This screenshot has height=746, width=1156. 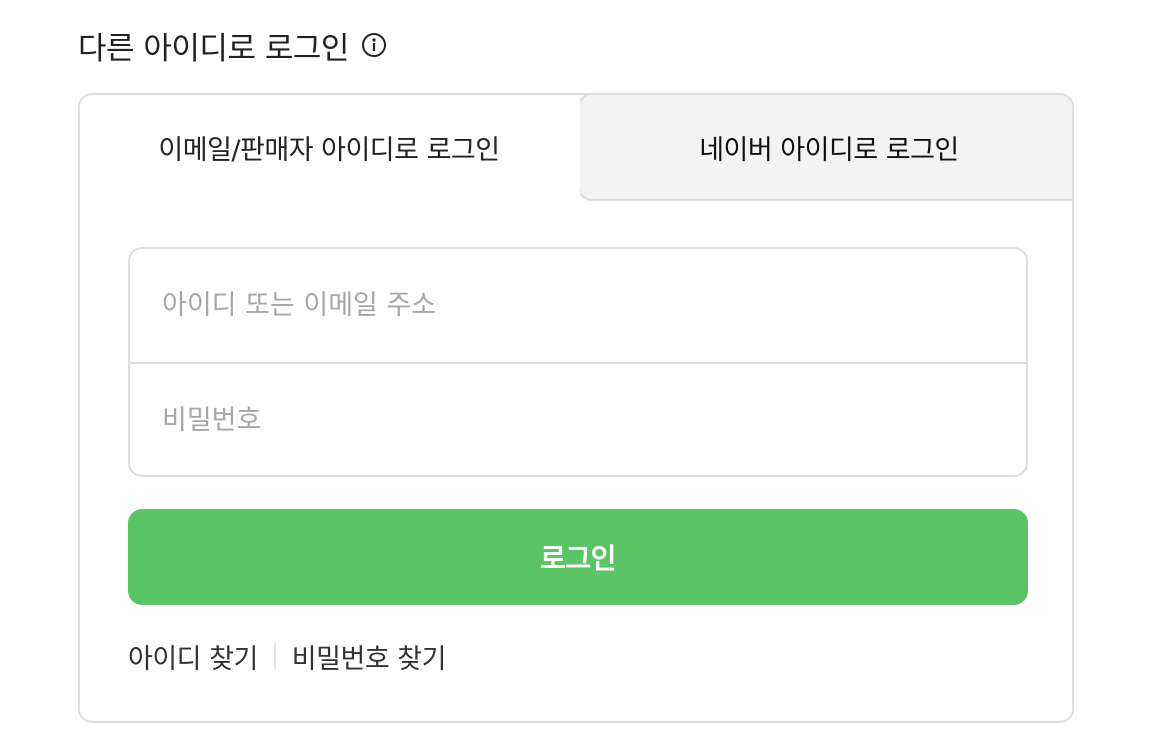 What do you see at coordinates (829, 150) in the screenshot?
I see `tab-label: 네이버 아이디로 로그인` at bounding box center [829, 150].